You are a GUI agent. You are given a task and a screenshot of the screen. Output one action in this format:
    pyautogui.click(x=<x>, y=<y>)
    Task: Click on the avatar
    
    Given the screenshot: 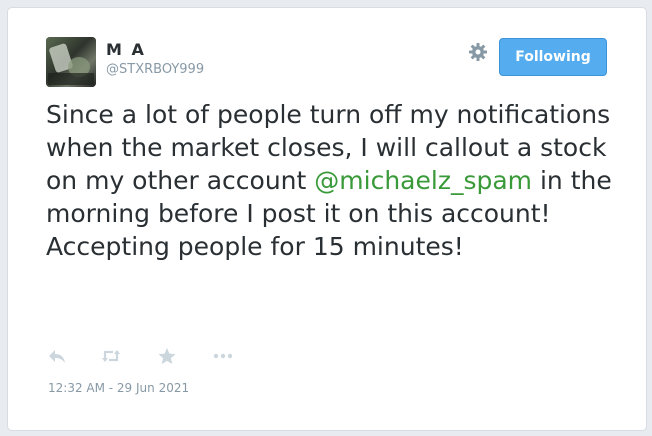 What is the action you would take?
    pyautogui.click(x=71, y=62)
    